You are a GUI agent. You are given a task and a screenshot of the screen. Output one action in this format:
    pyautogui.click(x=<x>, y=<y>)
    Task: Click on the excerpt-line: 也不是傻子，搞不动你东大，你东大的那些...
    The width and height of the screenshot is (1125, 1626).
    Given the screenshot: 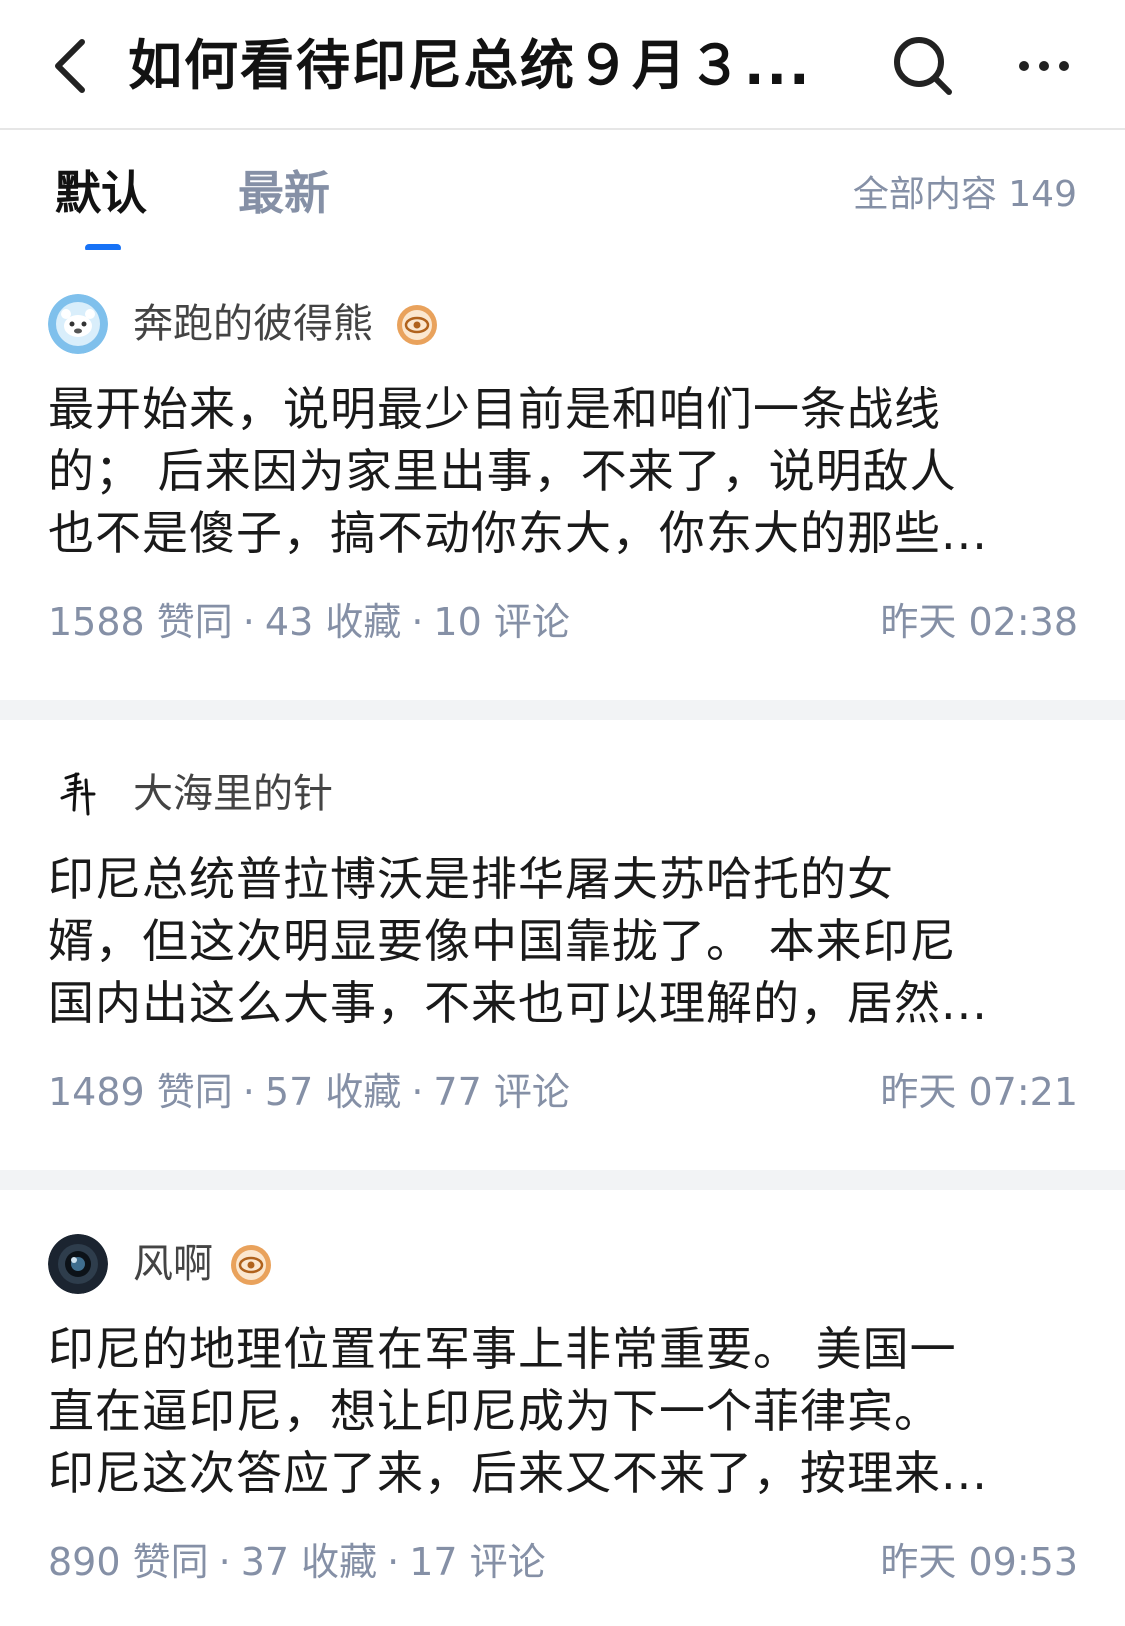 What is the action you would take?
    pyautogui.click(x=518, y=533)
    